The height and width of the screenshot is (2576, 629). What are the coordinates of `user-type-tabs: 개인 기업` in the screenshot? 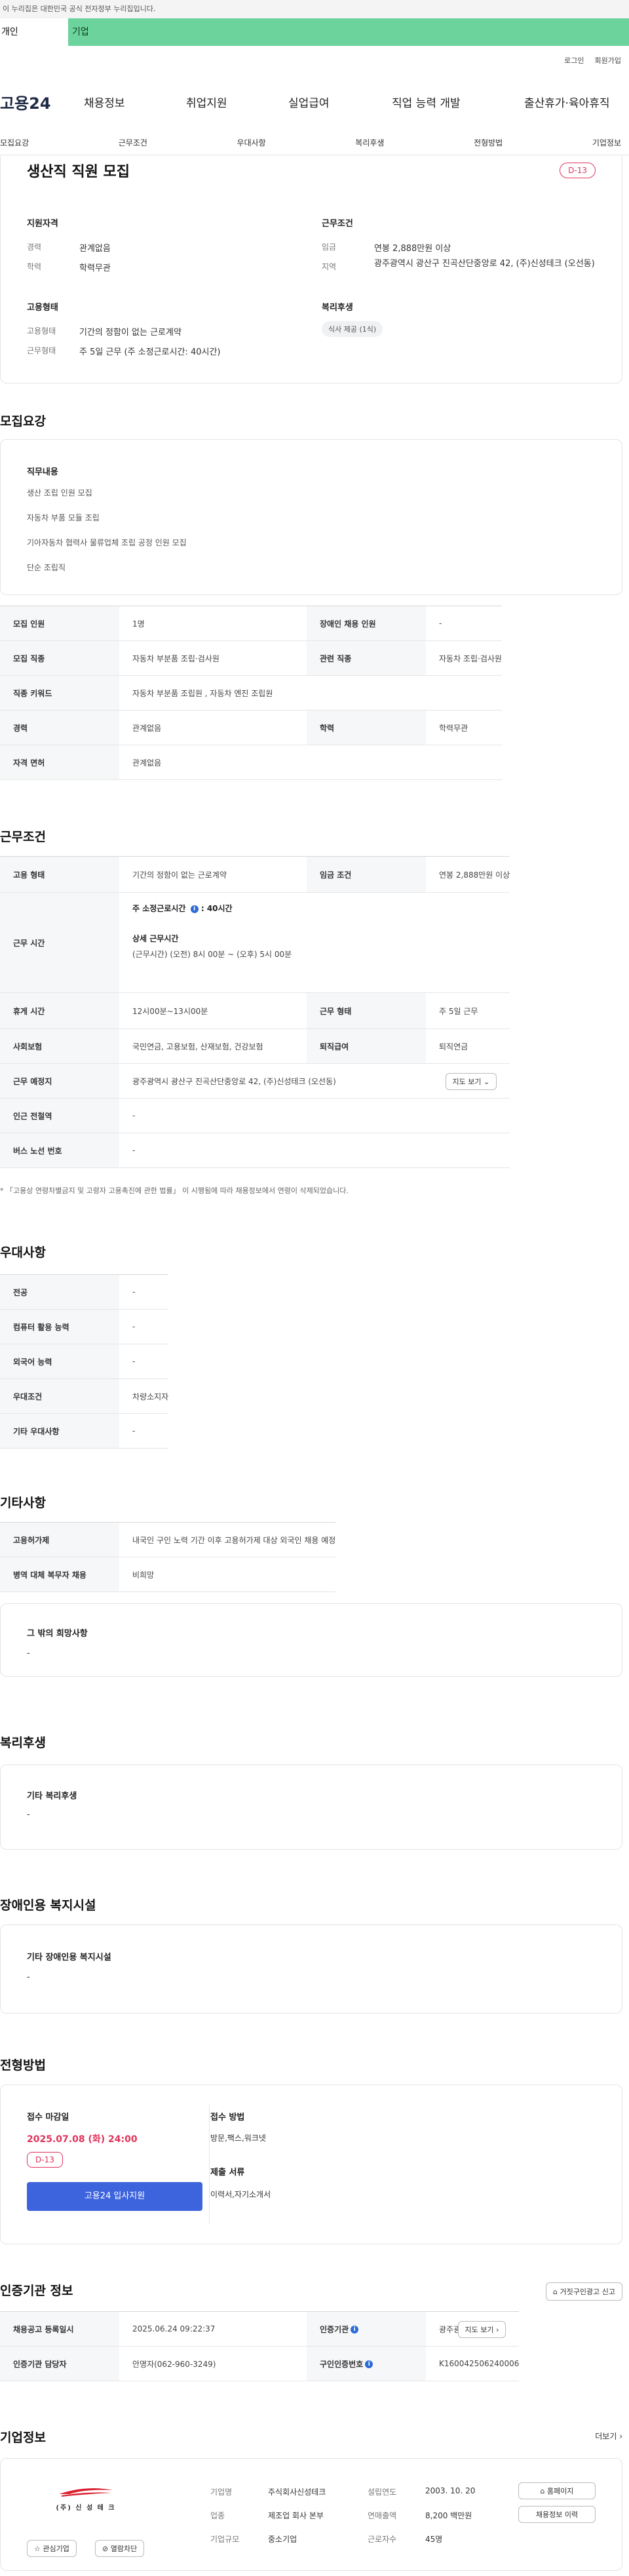 It's located at (314, 32).